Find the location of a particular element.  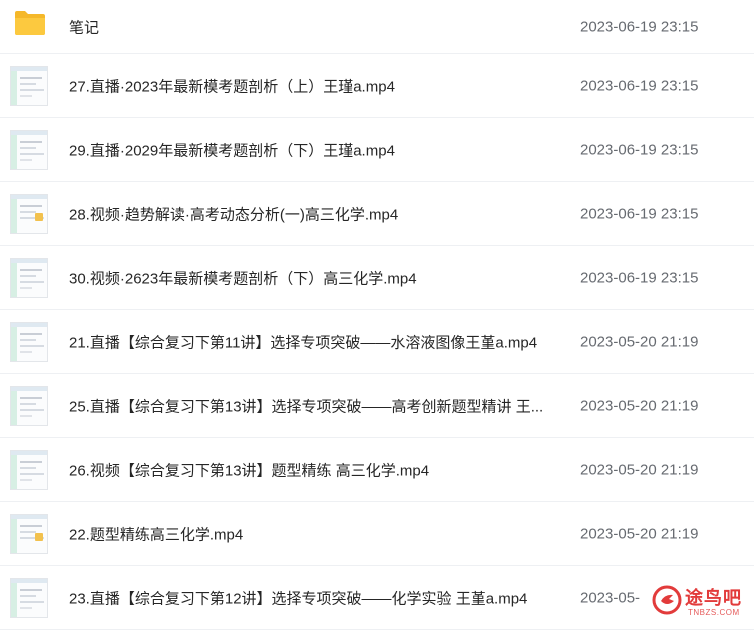

file-name: 23.直播【综合复习下第12讲】选择专项突破——化学实验 王堇a.mp4 is located at coordinates (298, 598).